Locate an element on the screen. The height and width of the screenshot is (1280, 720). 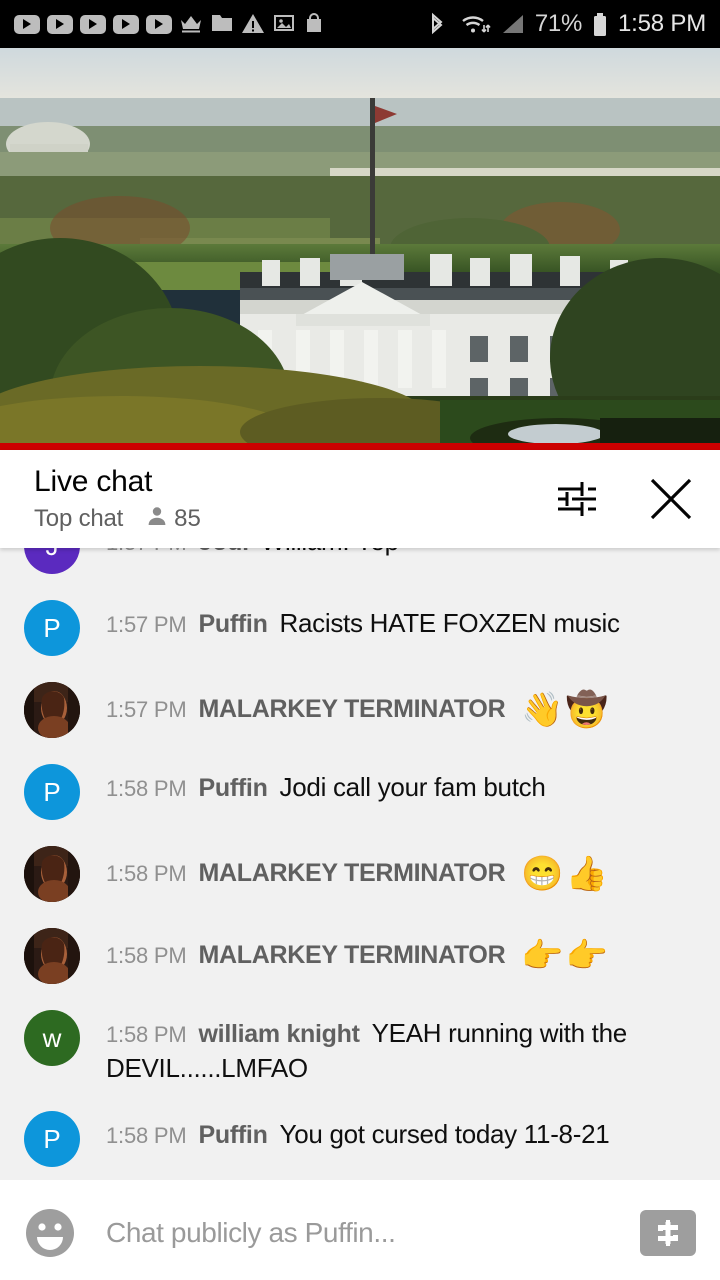
image-icon is located at coordinates (284, 24).